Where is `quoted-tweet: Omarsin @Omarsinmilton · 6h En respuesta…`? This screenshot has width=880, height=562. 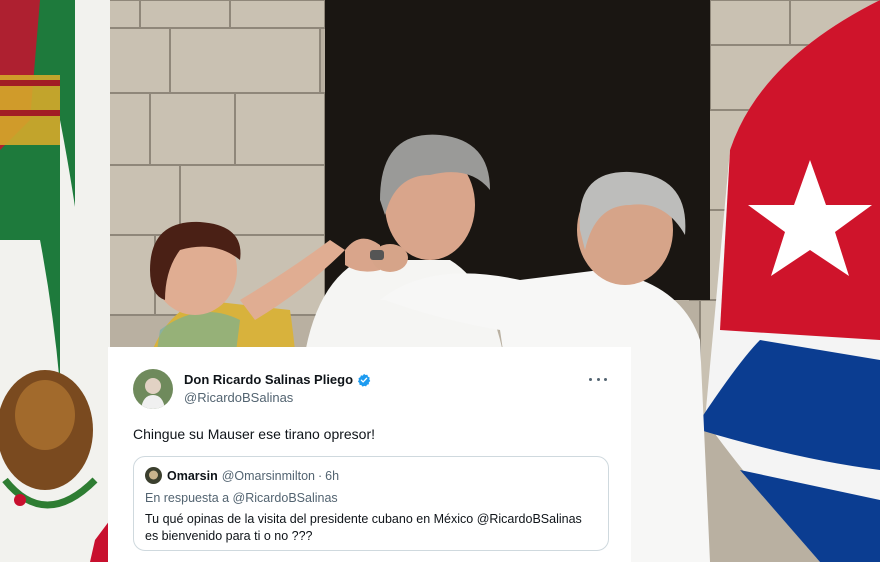 quoted-tweet: Omarsin @Omarsinmilton · 6h En respuesta… is located at coordinates (371, 503).